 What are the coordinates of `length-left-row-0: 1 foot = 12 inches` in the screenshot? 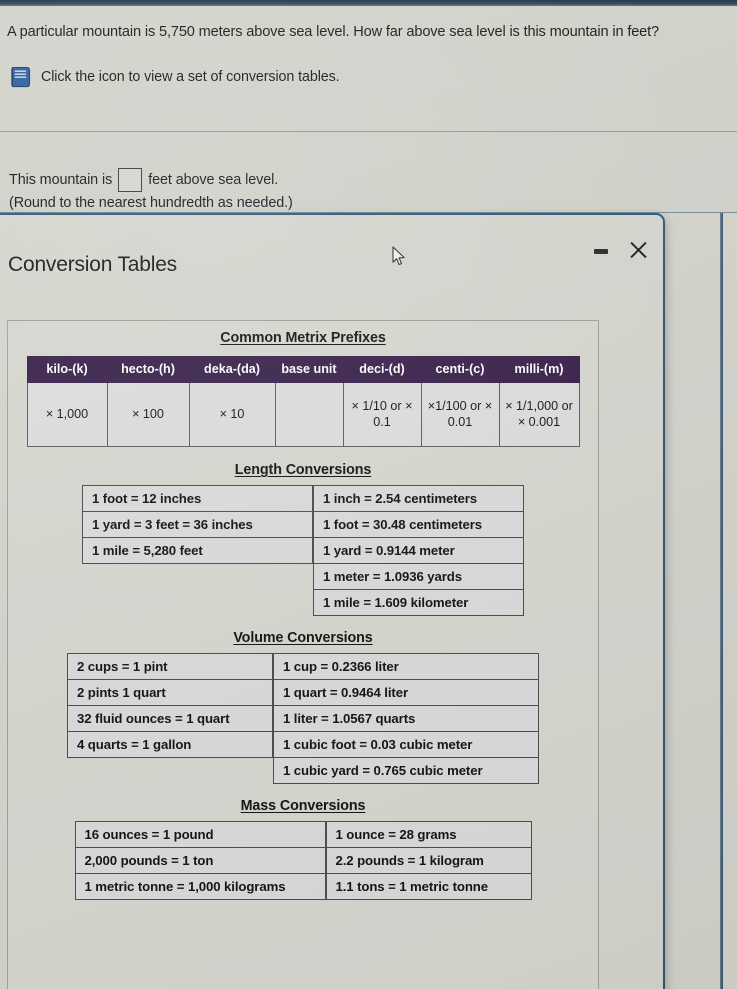 It's located at (197, 499).